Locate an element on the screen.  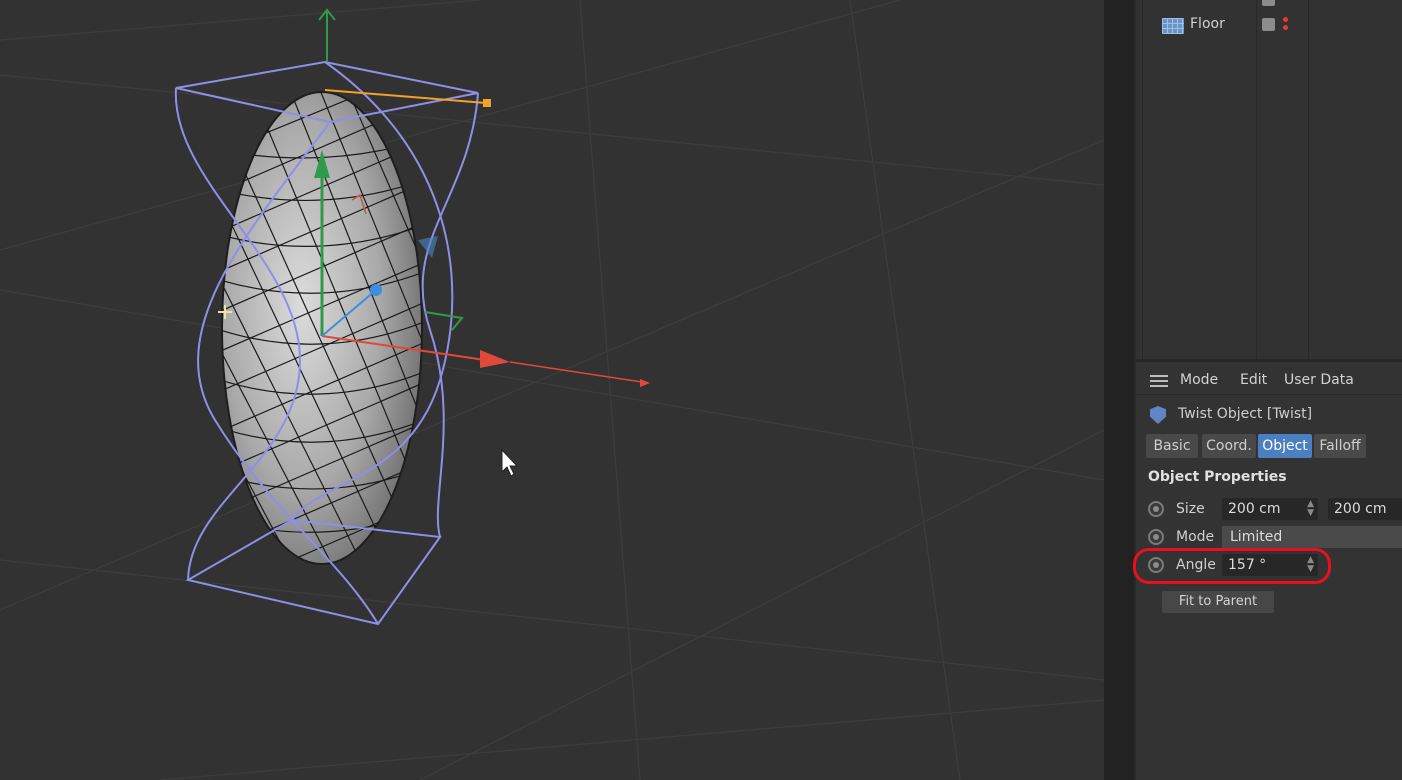
size-x-field: 200 cm ▲ ▼ is located at coordinates (1270, 509).